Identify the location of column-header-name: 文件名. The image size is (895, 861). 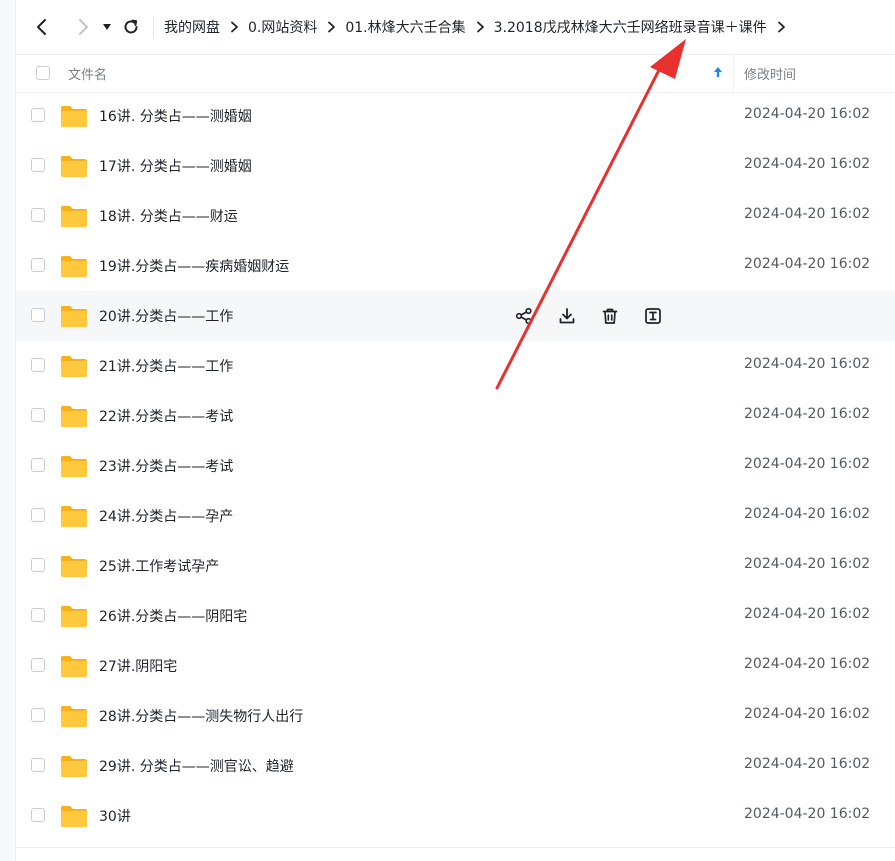
(87, 73).